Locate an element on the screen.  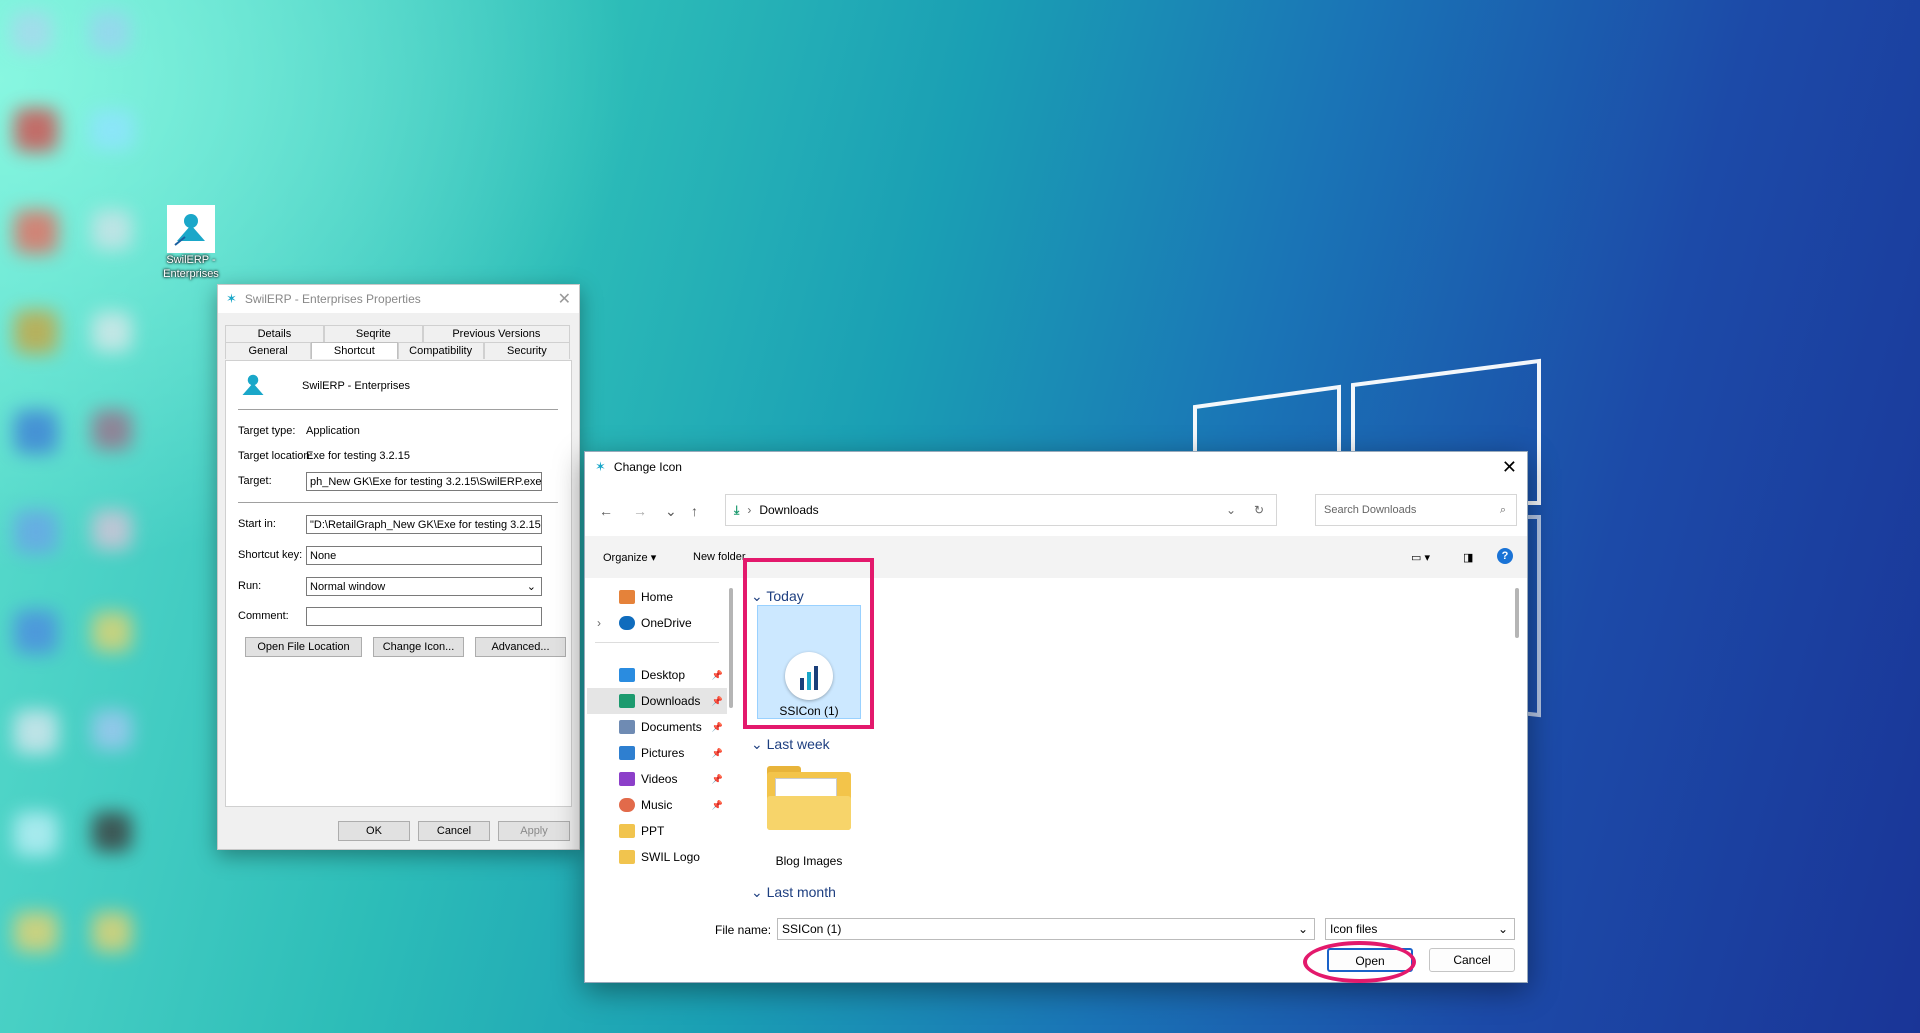
target-label: Target: is located at coordinates (255, 481).